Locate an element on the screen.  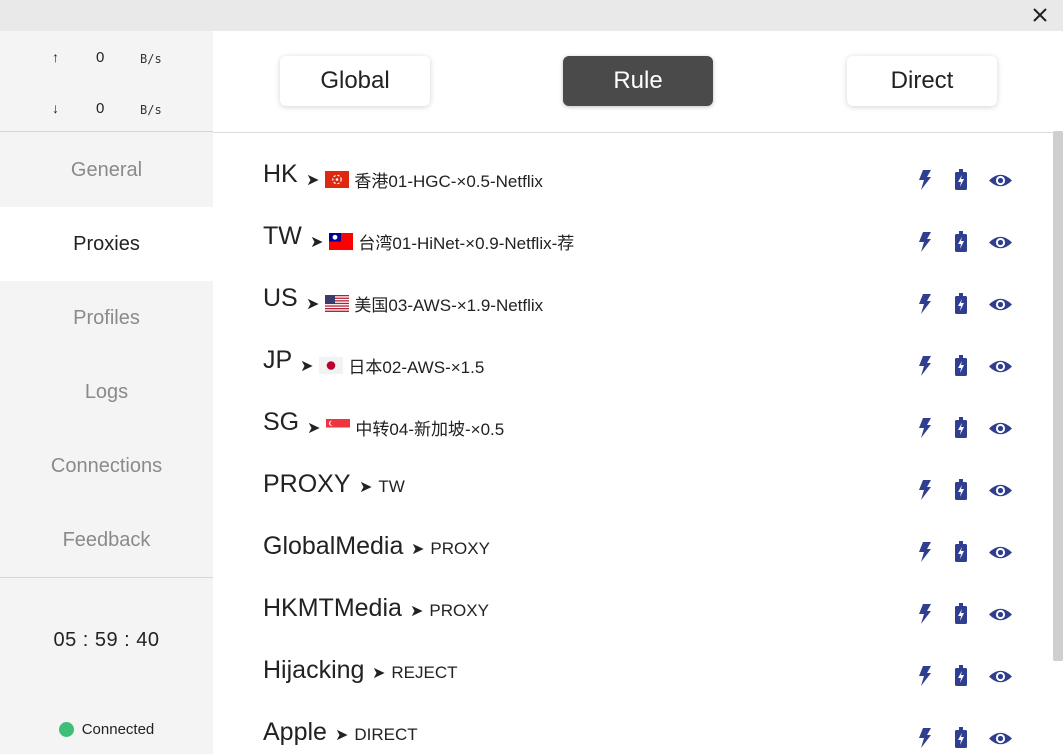
proxy-group-name: SG is located at coordinates (281, 422).